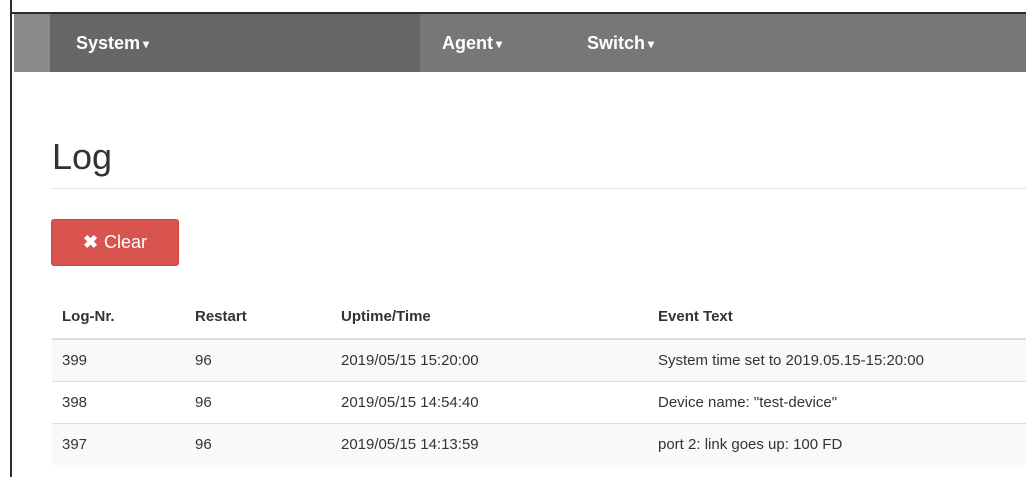 The height and width of the screenshot is (477, 1026). I want to click on navbar-accent, so click(32, 43).